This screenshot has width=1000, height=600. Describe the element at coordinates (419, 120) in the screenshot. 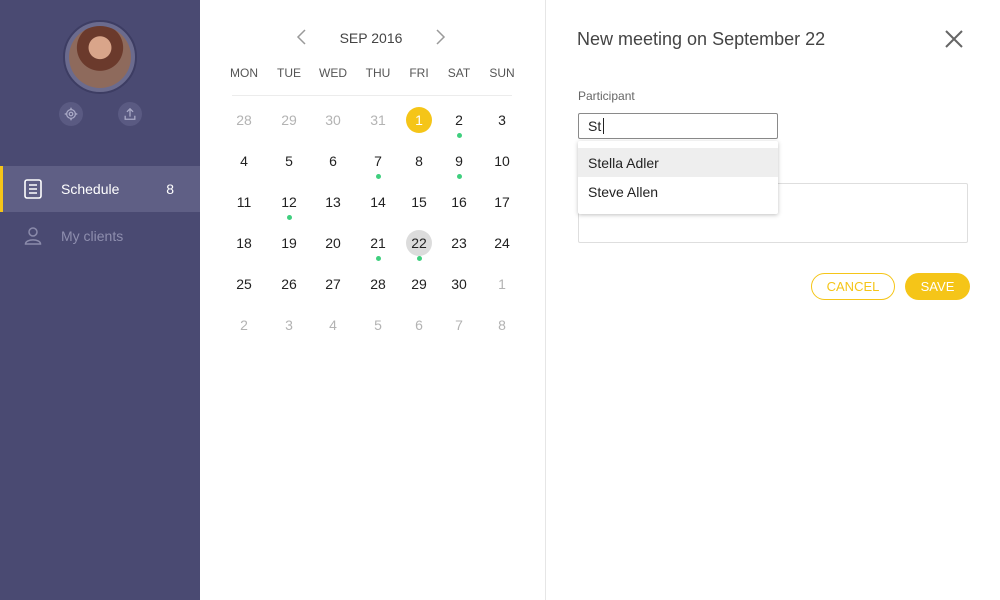

I see `calendar-day-today: 1` at that location.